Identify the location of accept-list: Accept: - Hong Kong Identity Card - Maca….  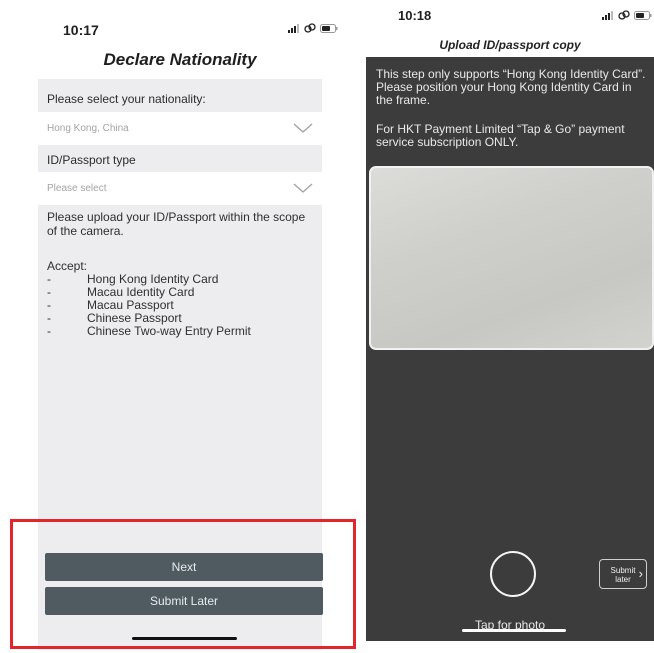
(182, 299).